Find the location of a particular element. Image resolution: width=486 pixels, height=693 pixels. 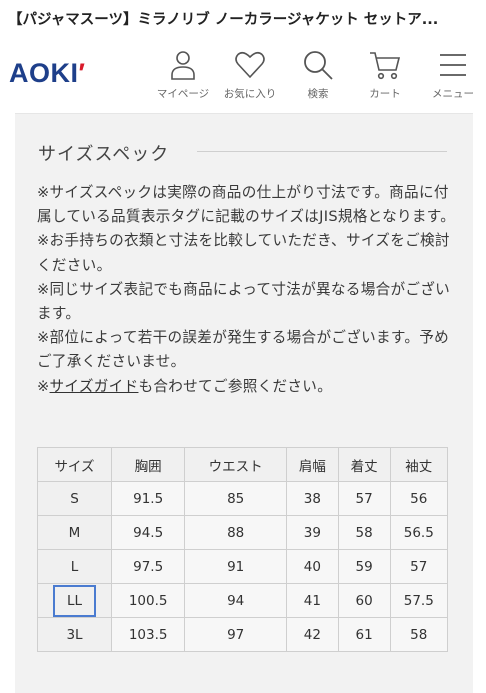

table-cell: 39 is located at coordinates (312, 532).